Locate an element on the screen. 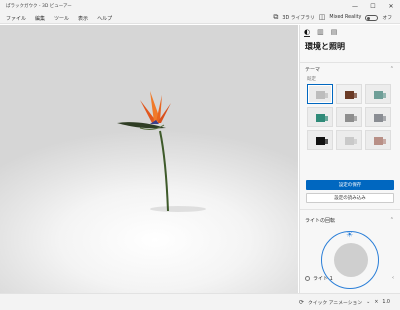 The width and height of the screenshot is (400, 310). menu-help: ヘルプ is located at coordinates (104, 18).